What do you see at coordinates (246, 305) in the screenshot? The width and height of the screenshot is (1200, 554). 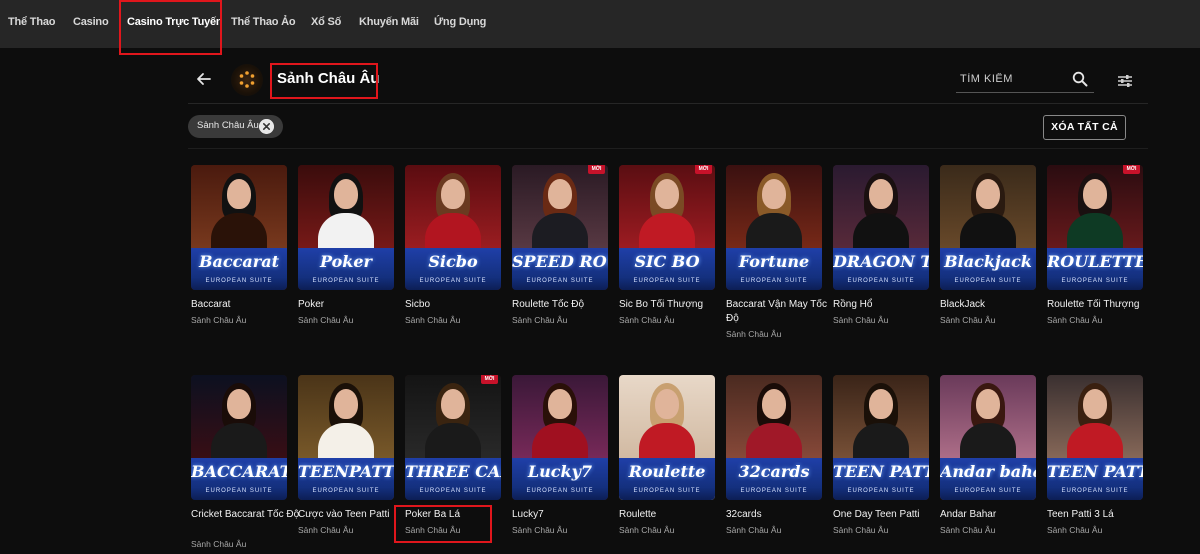 I see `game-name: Baccarat` at bounding box center [246, 305].